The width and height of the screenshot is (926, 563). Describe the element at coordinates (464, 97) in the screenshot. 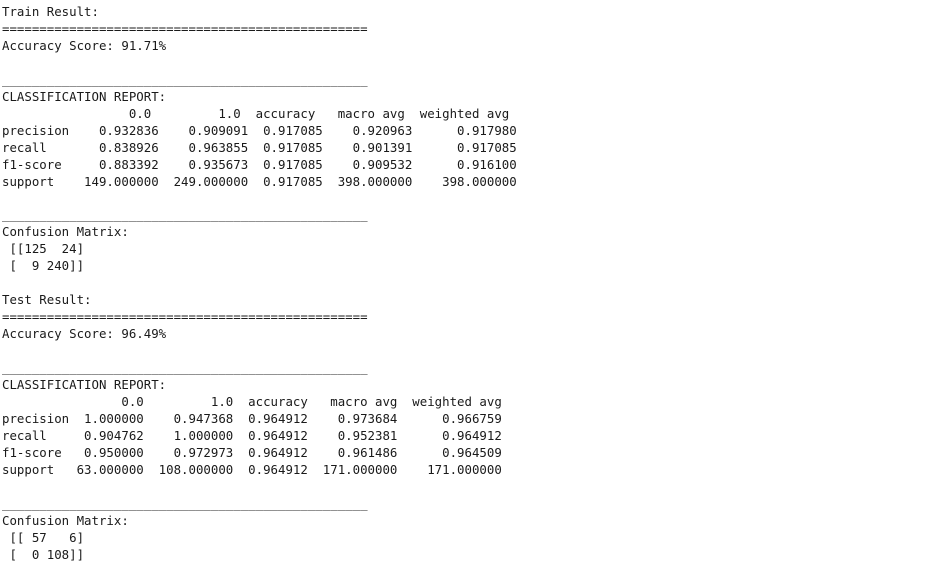

I see `train-classification-report-title: CLASSIFICATION REPORT:` at that location.